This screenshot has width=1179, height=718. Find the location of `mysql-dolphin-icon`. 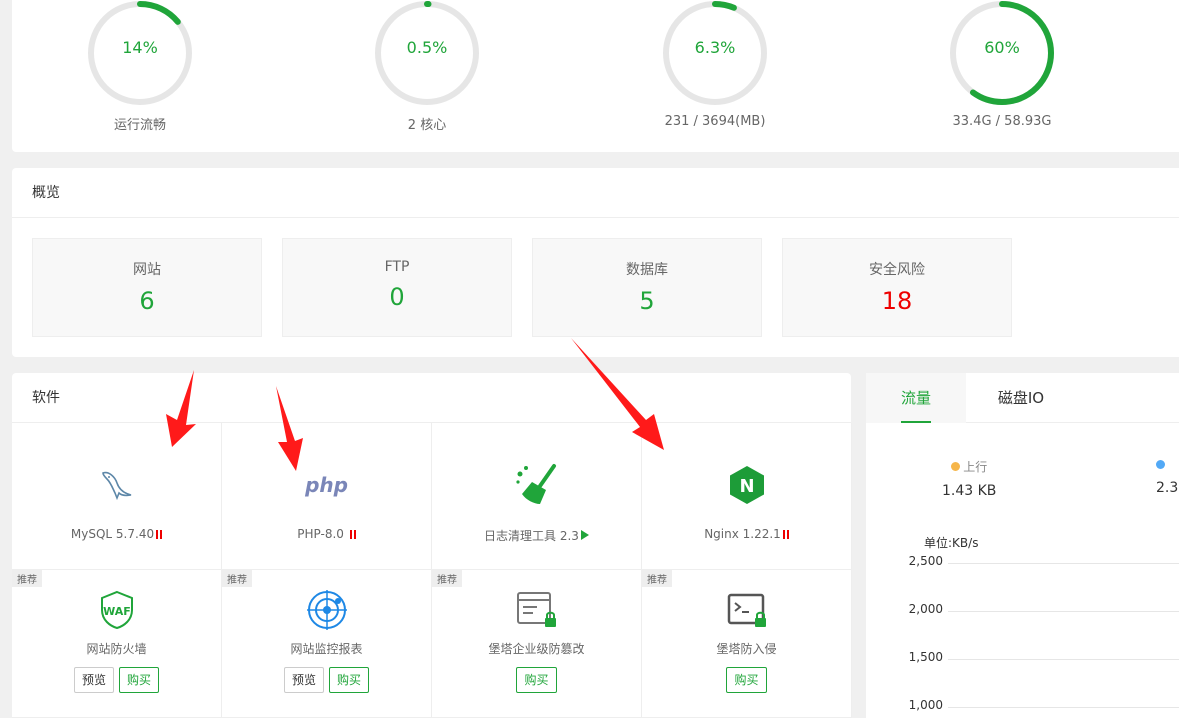

mysql-dolphin-icon is located at coordinates (116, 486).